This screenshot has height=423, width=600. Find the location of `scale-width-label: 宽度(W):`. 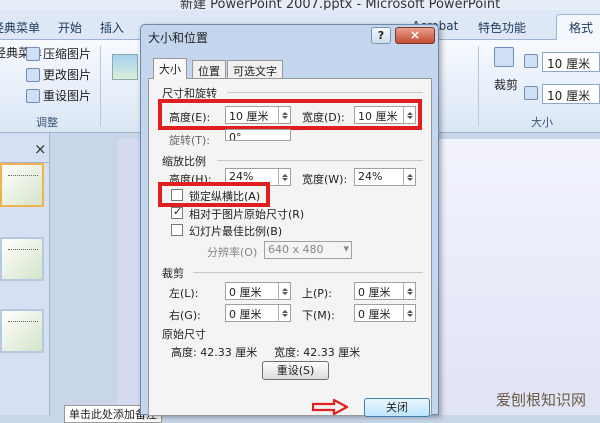

scale-width-label: 宽度(W): is located at coordinates (325, 179).